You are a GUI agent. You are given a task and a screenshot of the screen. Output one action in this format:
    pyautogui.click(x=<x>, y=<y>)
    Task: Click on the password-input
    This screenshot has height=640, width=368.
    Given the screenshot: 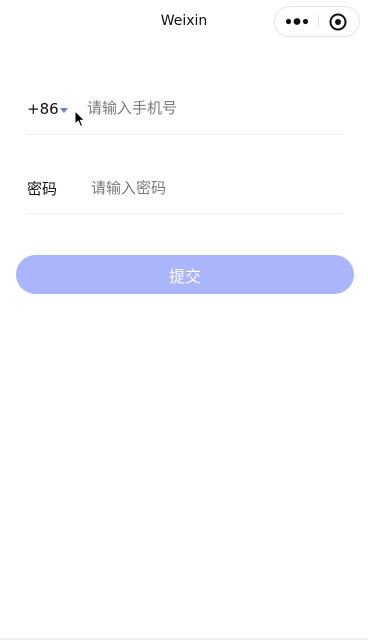 What is the action you would take?
    pyautogui.click(x=214, y=188)
    